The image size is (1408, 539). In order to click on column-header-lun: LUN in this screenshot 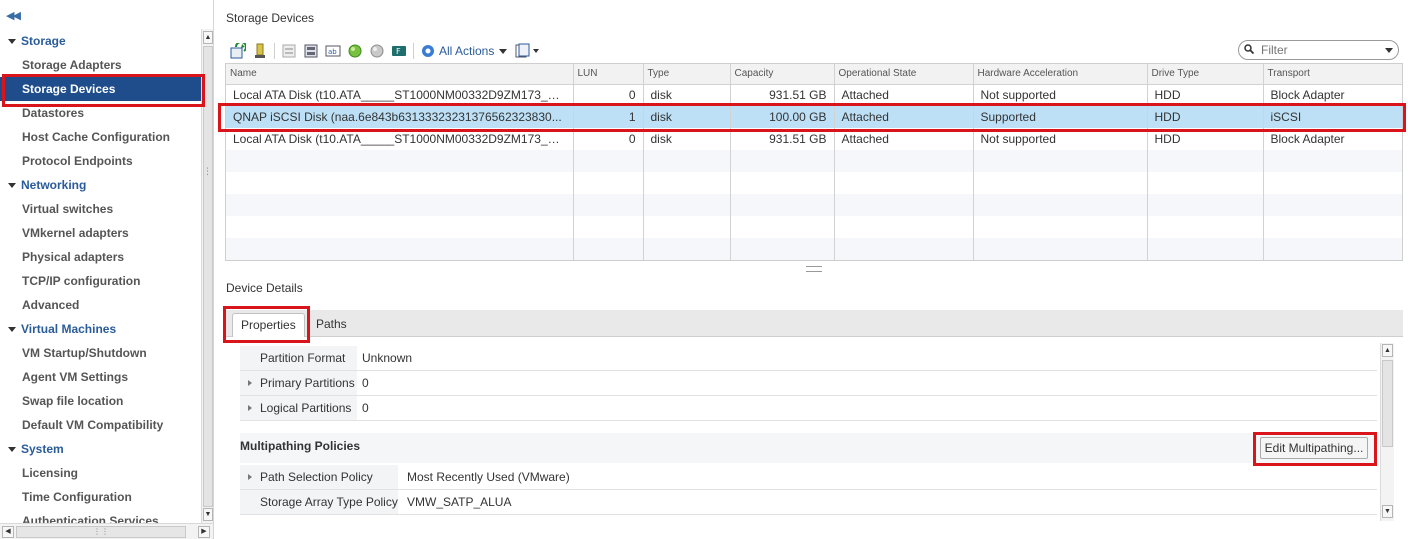, I will do `click(608, 74)`.